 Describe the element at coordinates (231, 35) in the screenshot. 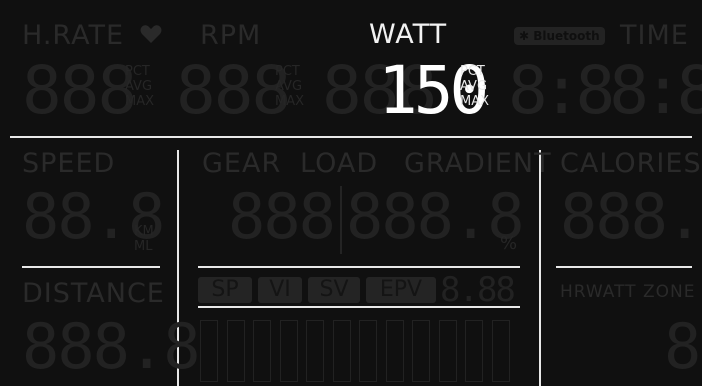

I see `rpm-label: RPM` at that location.